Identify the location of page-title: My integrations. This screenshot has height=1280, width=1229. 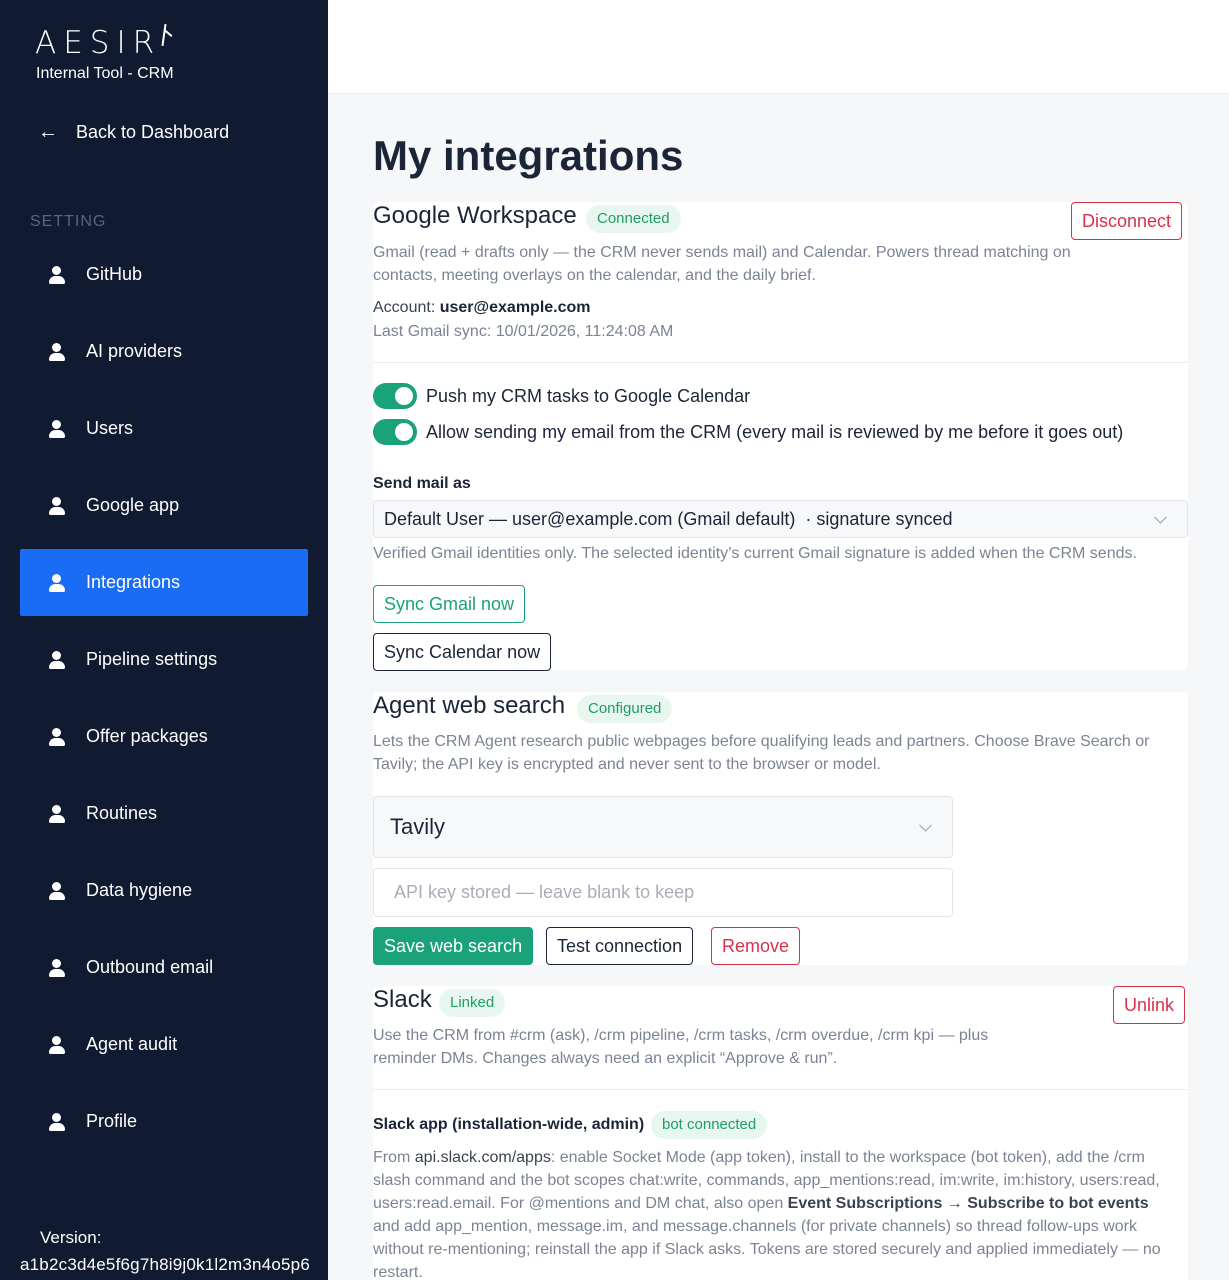
(528, 155).